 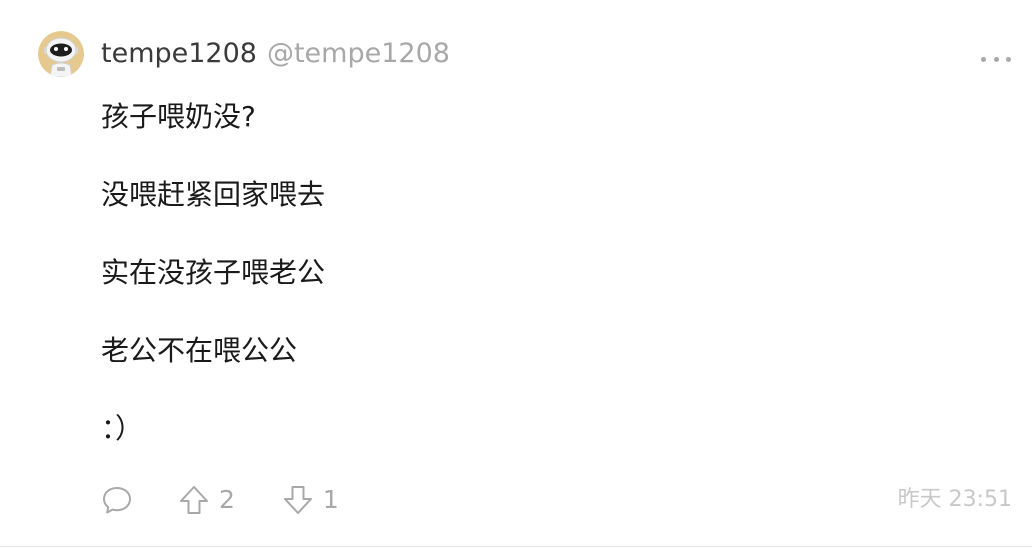 I want to click on author-handle: @tempe1208, so click(x=358, y=54).